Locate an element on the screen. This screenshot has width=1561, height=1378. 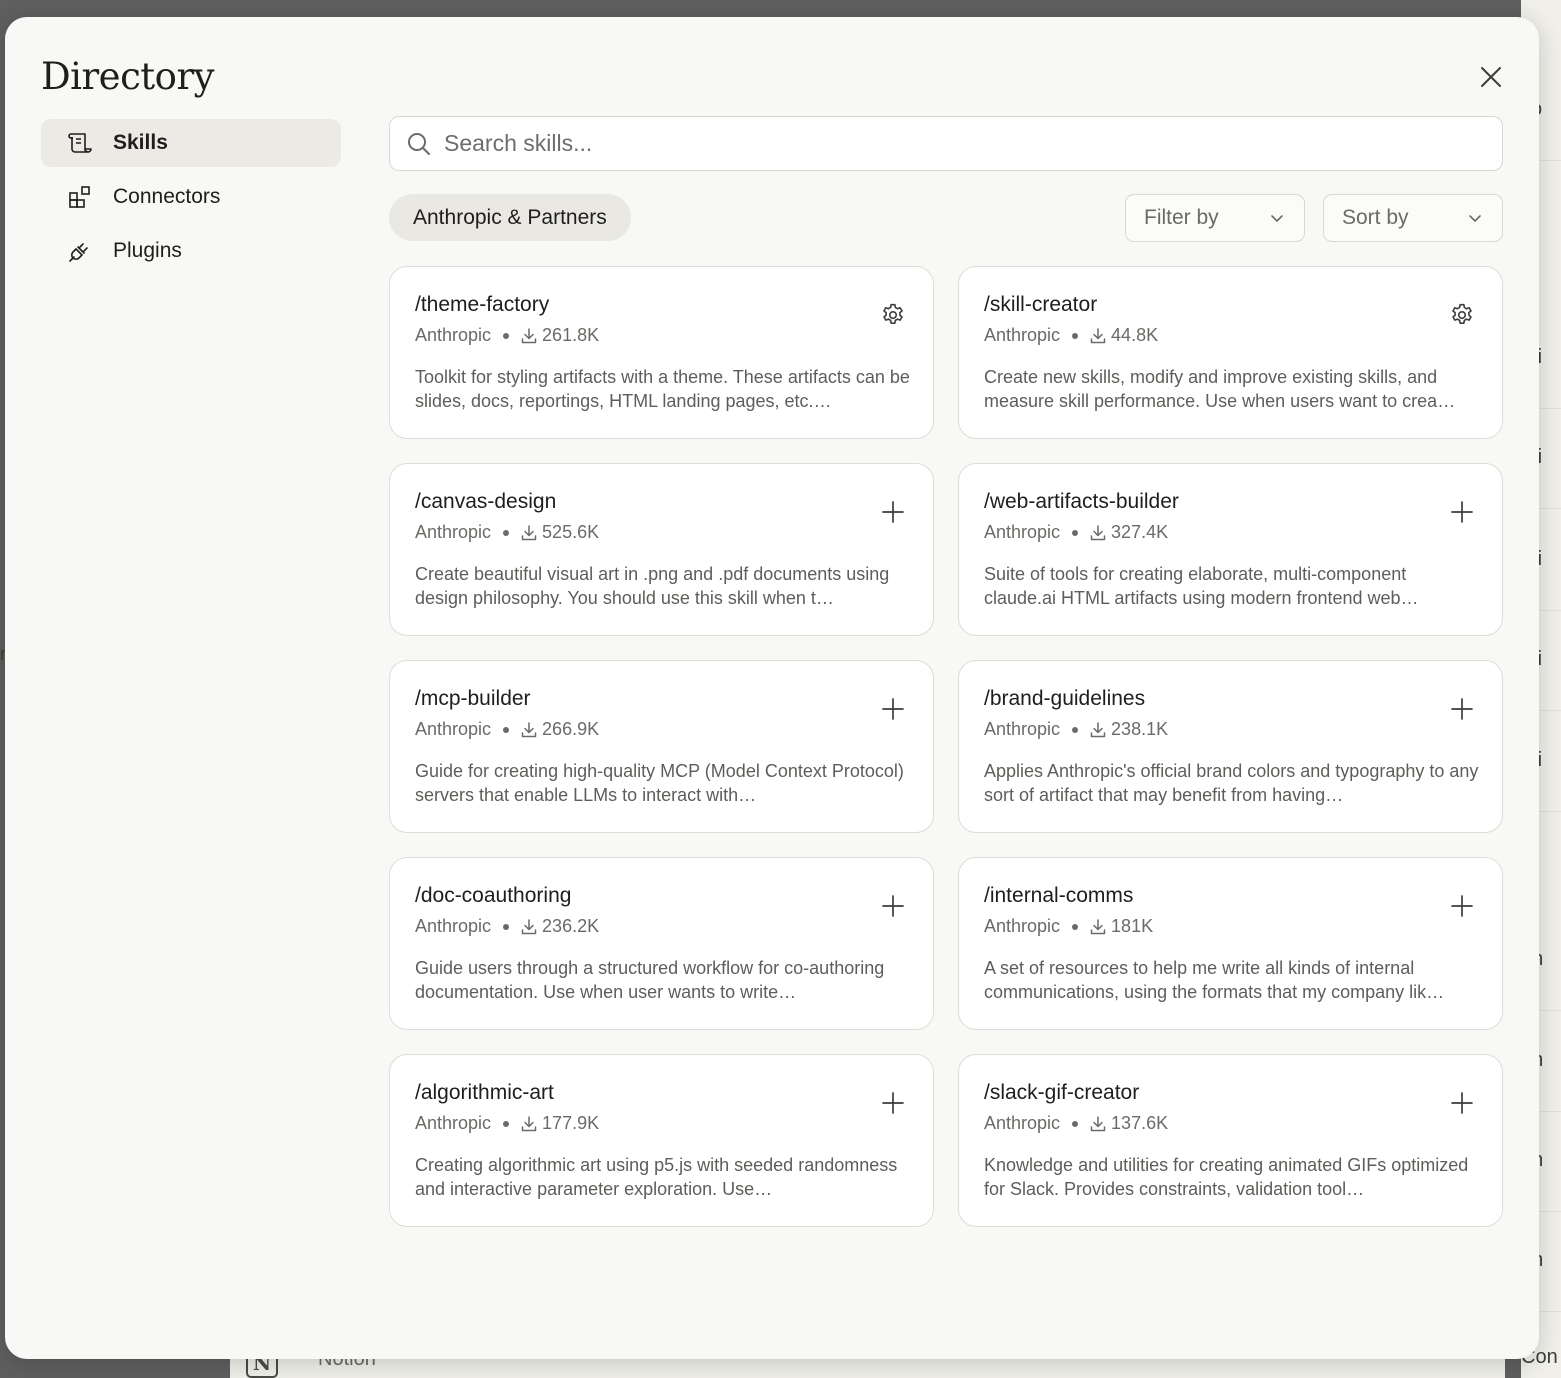
modal-title: Directory is located at coordinates (128, 76).